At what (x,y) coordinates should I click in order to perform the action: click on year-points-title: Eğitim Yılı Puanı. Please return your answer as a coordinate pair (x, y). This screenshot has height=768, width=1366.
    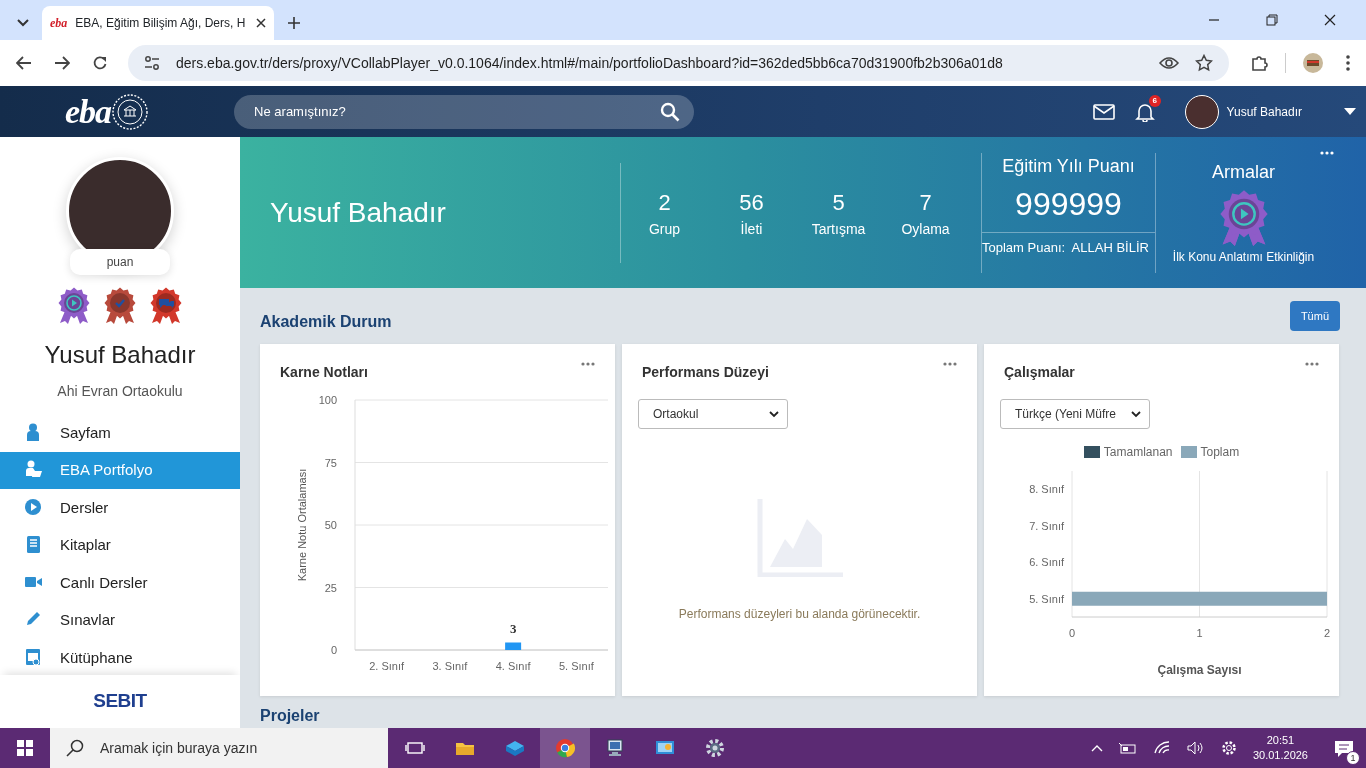
    Looking at the image, I should click on (1068, 166).